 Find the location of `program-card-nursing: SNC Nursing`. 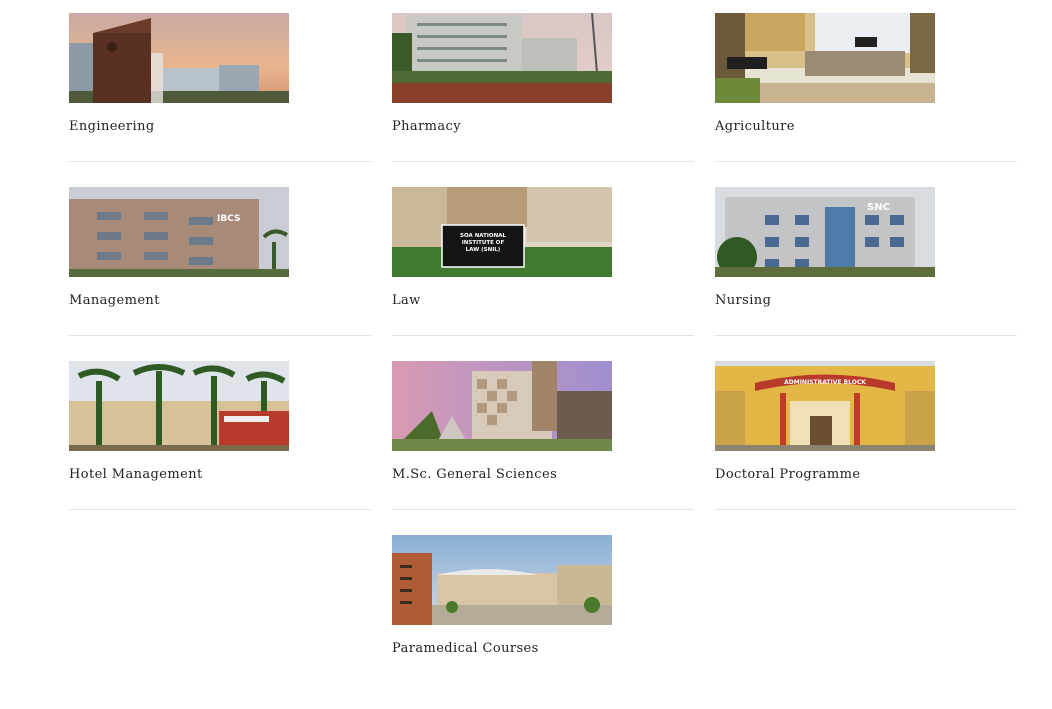

program-card-nursing: SNC Nursing is located at coordinates (866, 261).